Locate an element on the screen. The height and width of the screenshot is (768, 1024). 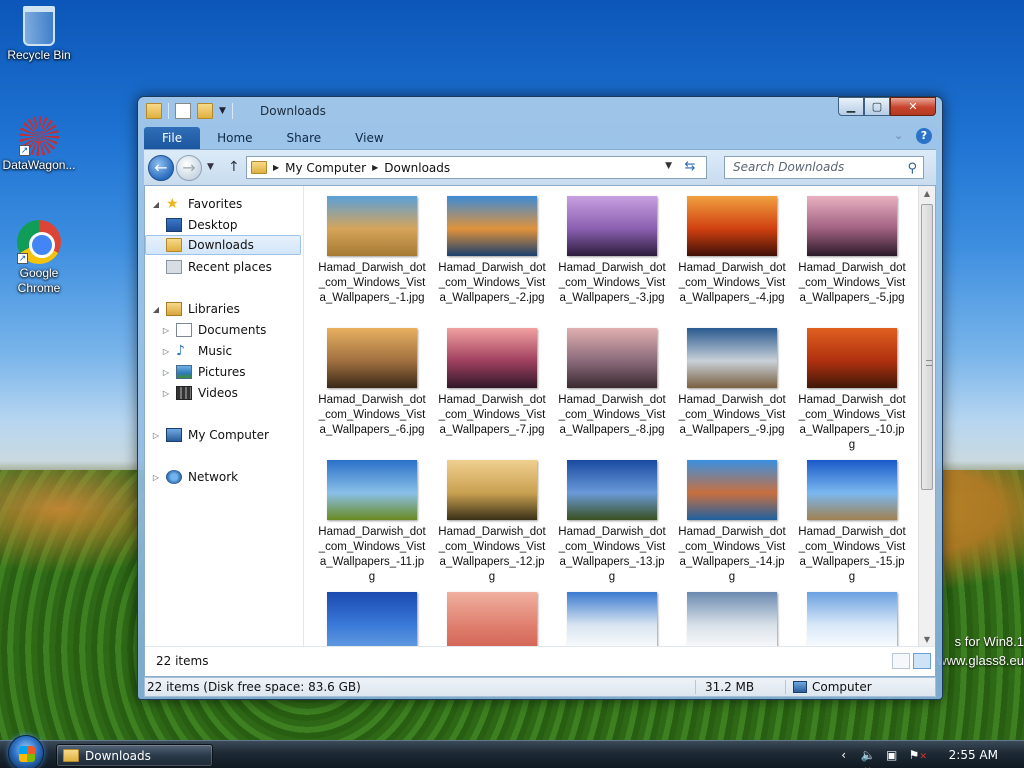
properties-icon is located at coordinates (183, 111).